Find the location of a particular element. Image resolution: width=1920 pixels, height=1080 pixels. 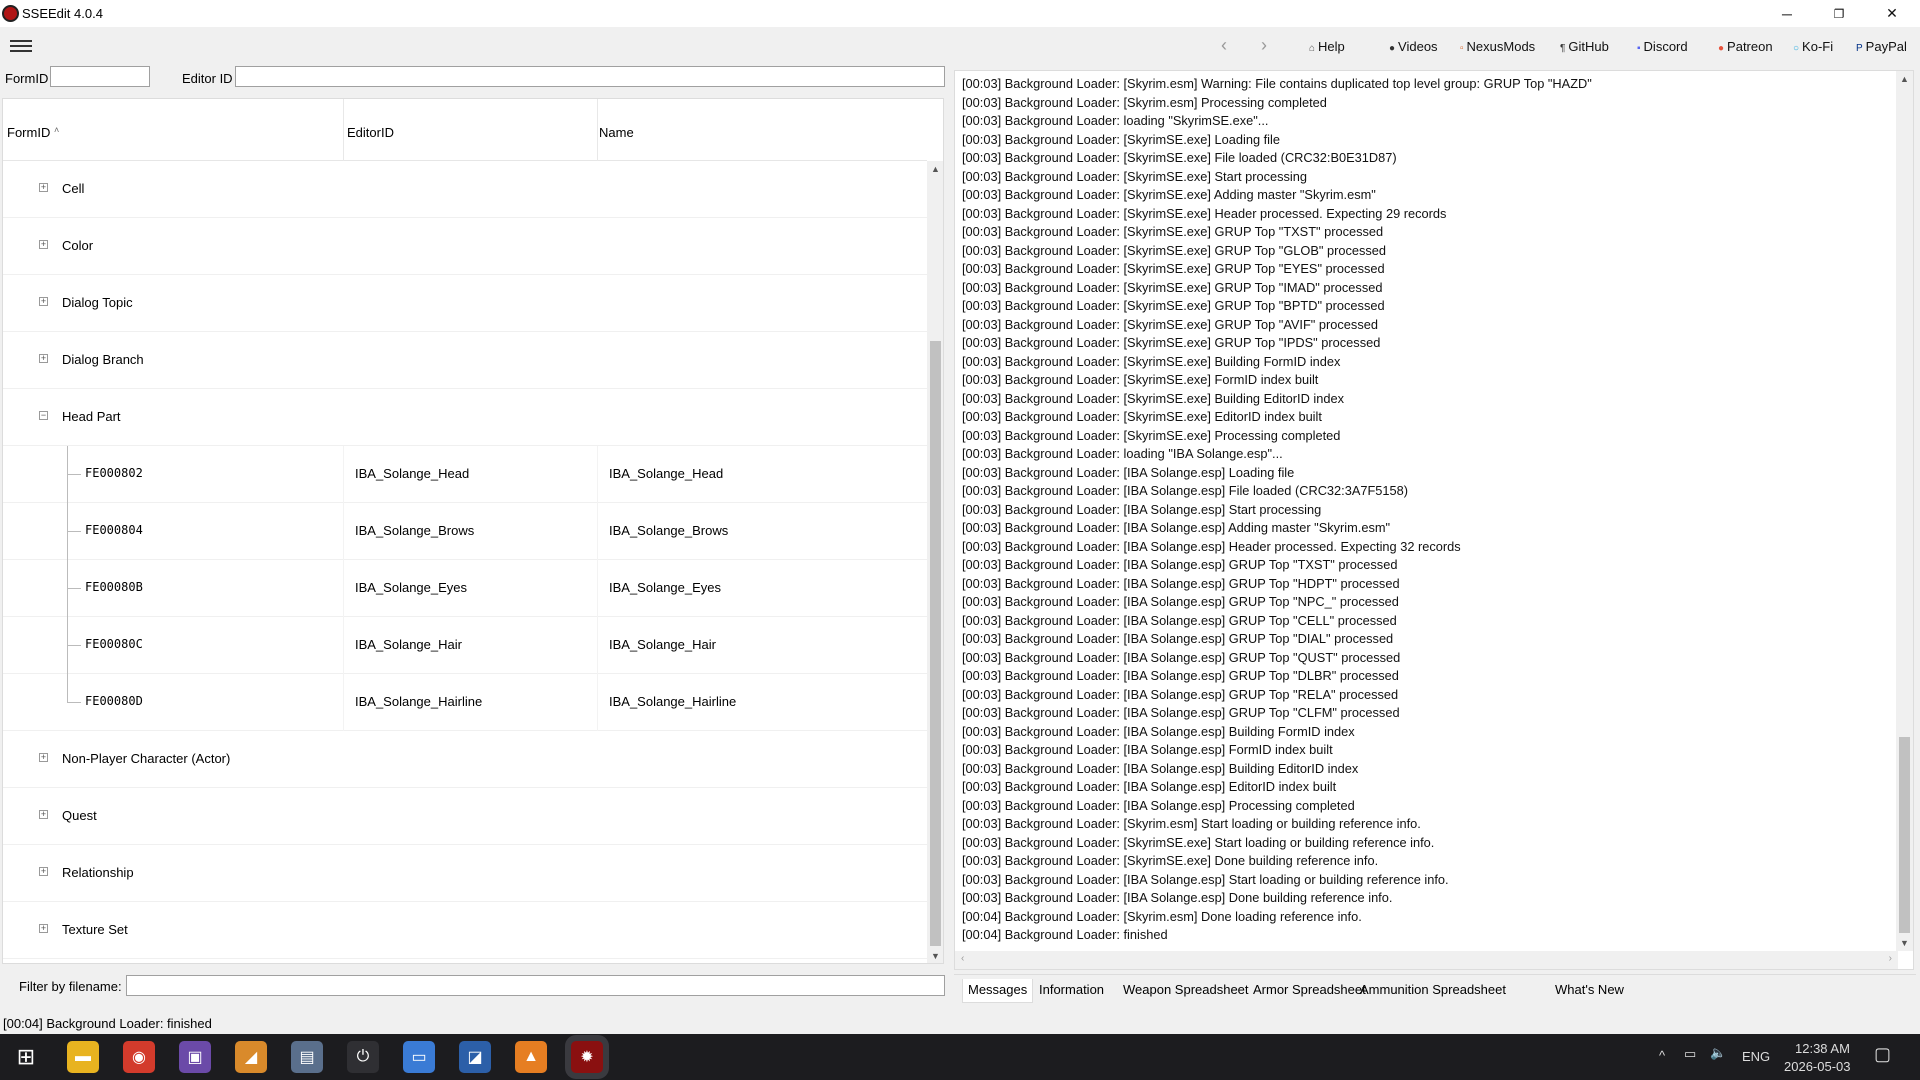

tree-record-row: FE00080C IBA_Solange_Hair IBA_Solange_Hair is located at coordinates (465, 645).